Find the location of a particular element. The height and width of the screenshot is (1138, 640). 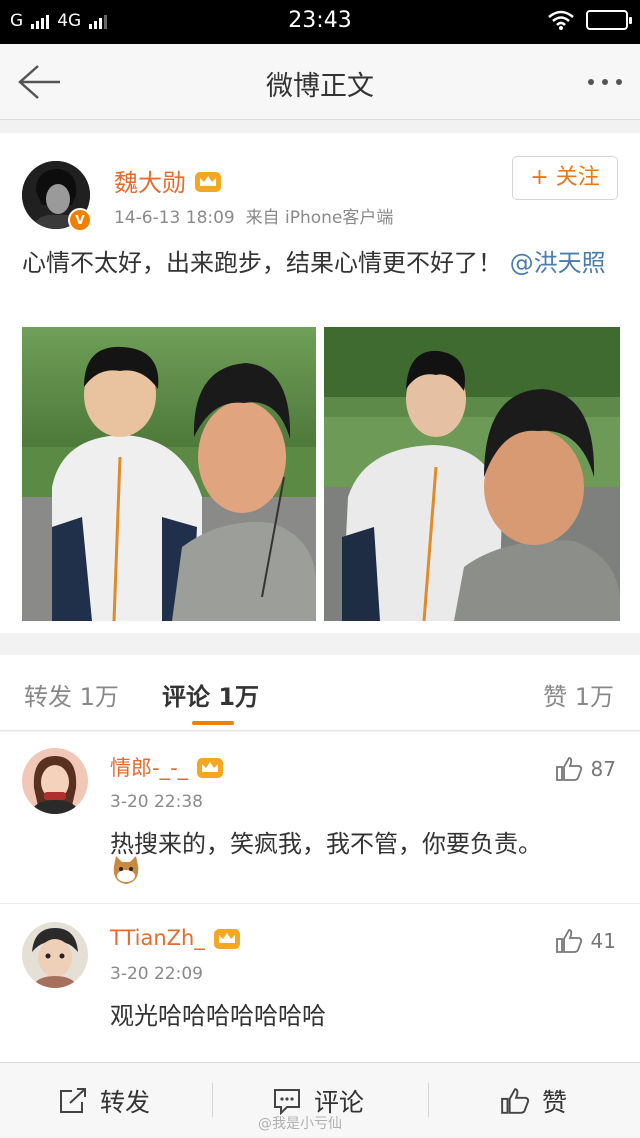

post-text: 心情不太好，出来跑步，结果心情更不好了！ is located at coordinates (262, 263).